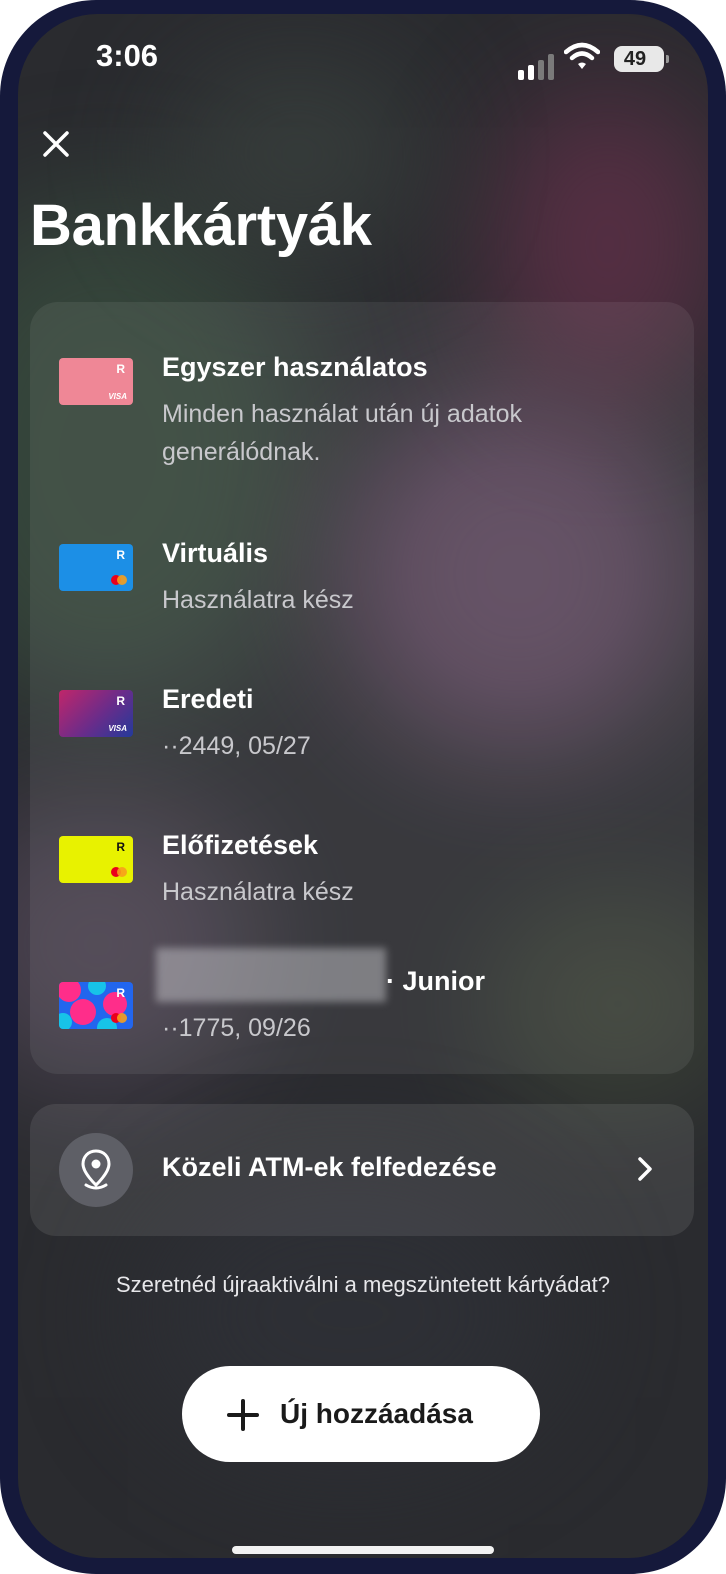  Describe the element at coordinates (295, 367) in the screenshot. I see `card-title: Egyszer használatos` at that location.